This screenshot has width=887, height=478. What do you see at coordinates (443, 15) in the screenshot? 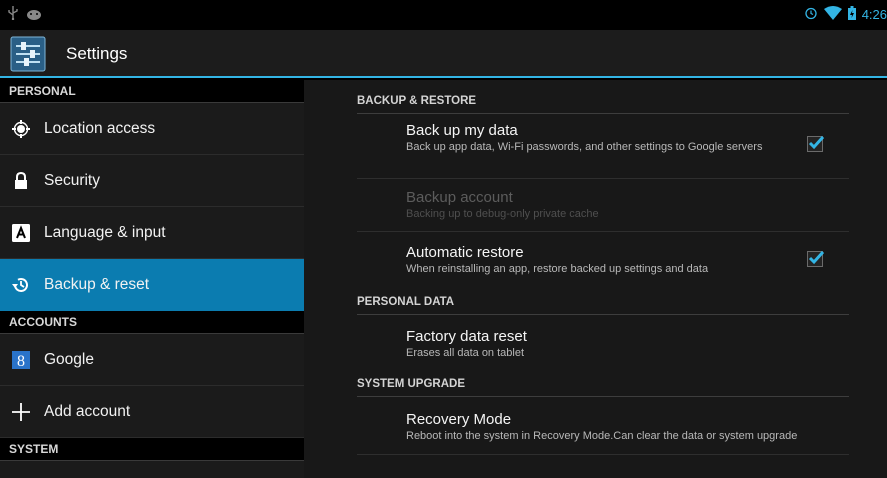
I see `status-bar: 4:26` at bounding box center [443, 15].